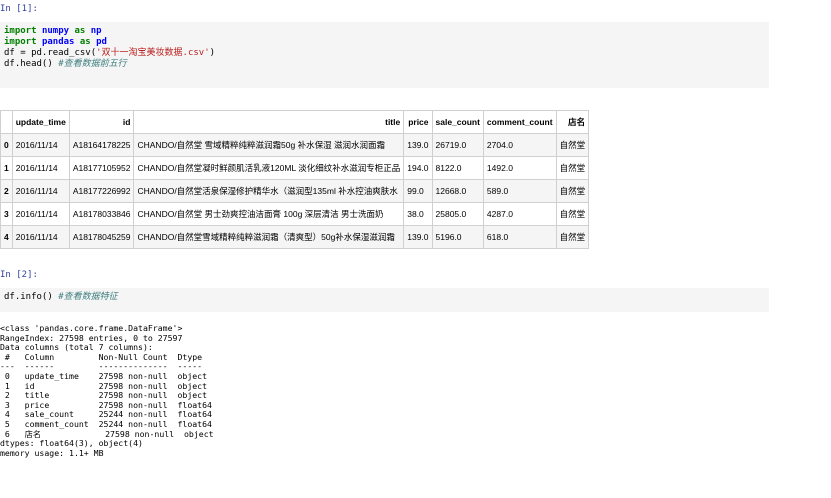 Image resolution: width=831 pixels, height=498 pixels. What do you see at coordinates (101, 214) in the screenshot?
I see `table-cell: A18178033846` at bounding box center [101, 214].